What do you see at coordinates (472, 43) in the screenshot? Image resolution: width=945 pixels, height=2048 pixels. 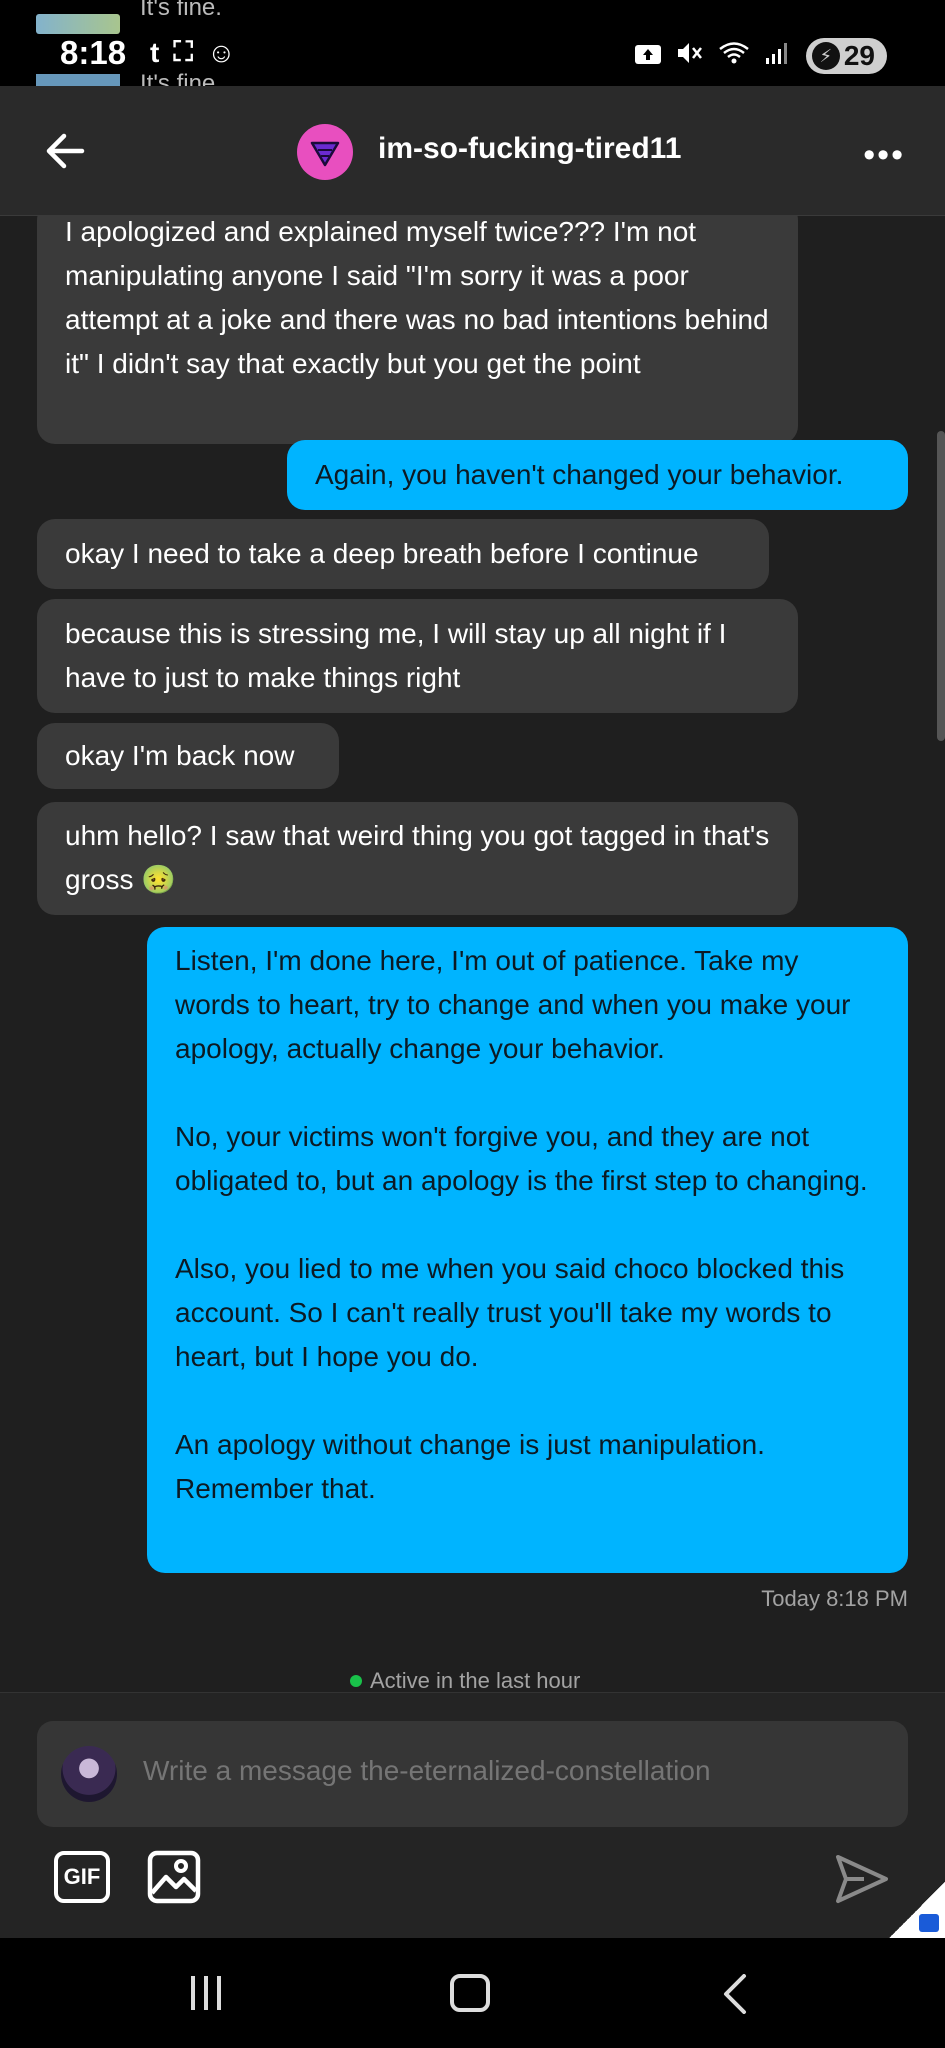 I see `status-bar: It's fine. It's fine 8:18 t ⛶ ☺ ⚡ 29` at bounding box center [472, 43].